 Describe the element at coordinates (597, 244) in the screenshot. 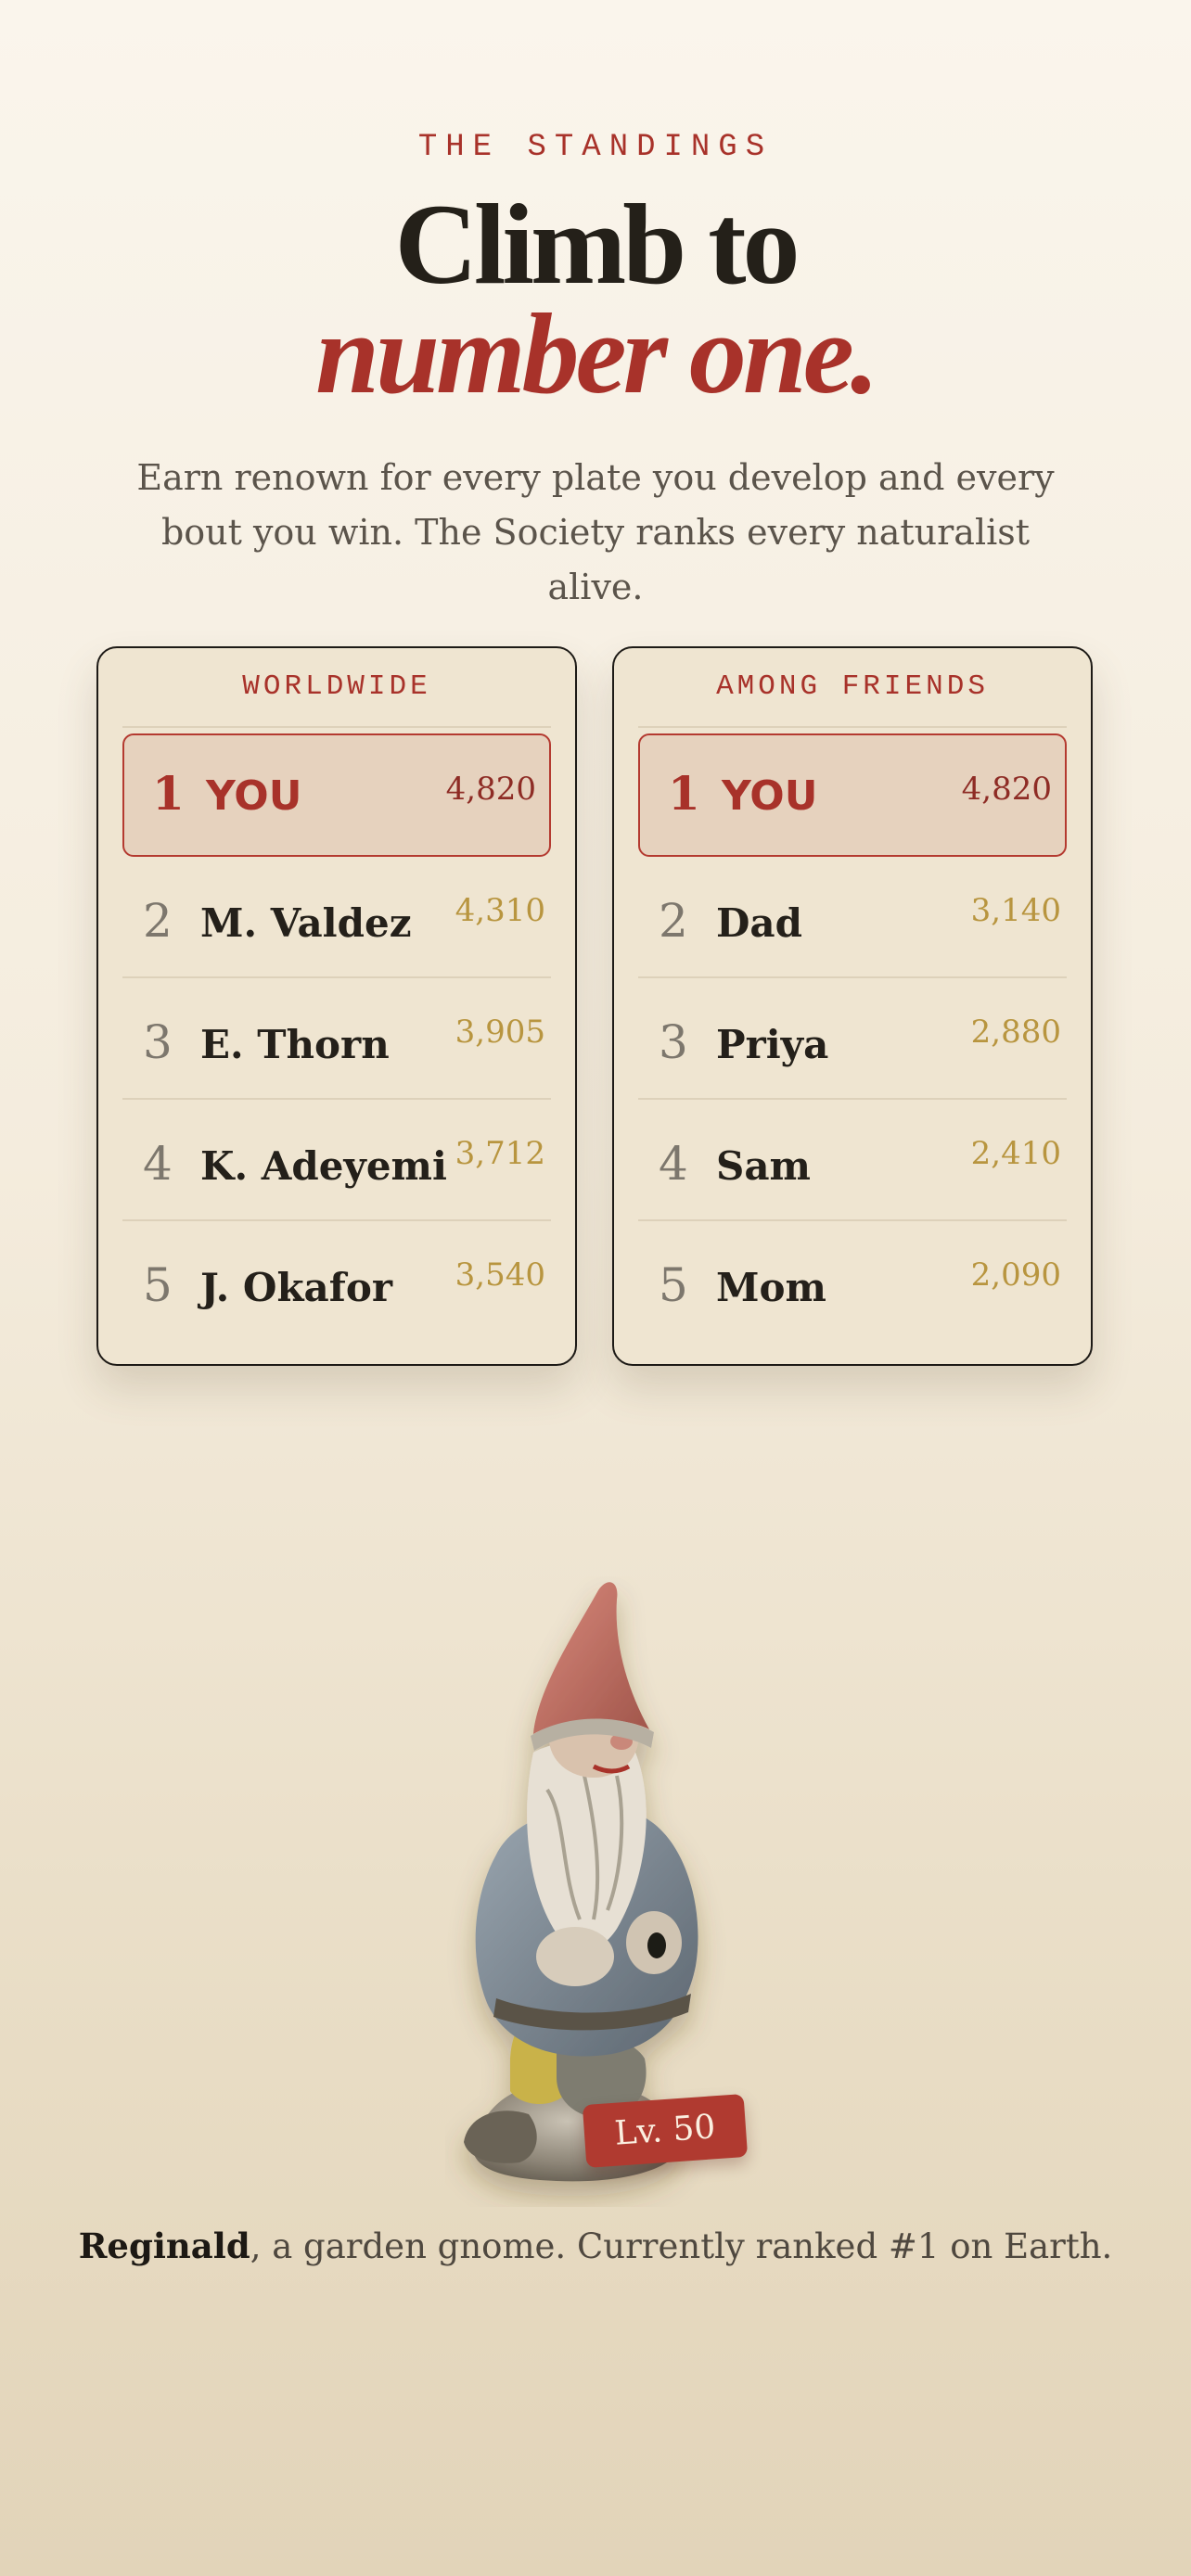

I see `headline-line-1: Climb to` at that location.